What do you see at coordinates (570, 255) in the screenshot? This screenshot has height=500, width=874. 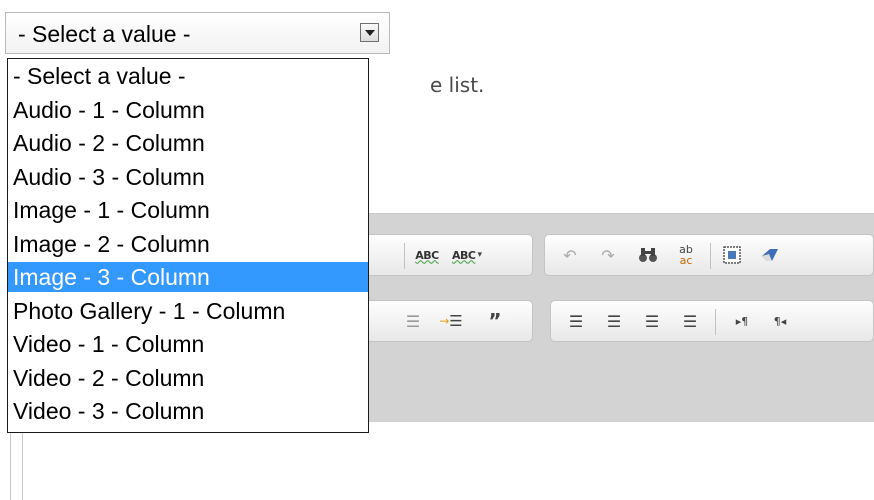 I see `undo-icon: ↶` at bounding box center [570, 255].